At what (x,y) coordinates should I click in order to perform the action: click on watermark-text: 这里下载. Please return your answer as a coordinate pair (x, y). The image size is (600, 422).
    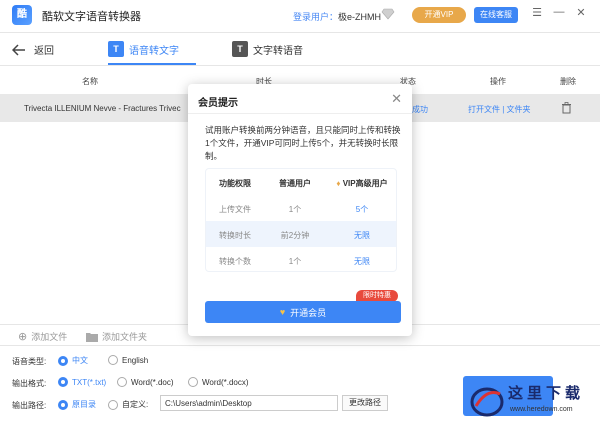
    Looking at the image, I should click on (546, 393).